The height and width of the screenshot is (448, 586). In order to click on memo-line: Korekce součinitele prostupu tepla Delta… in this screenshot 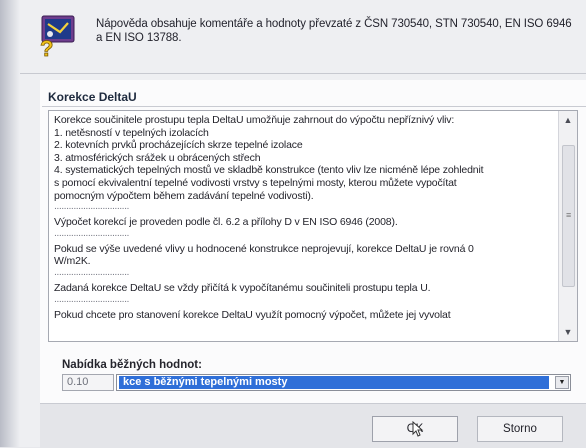, I will do `click(254, 120)`.